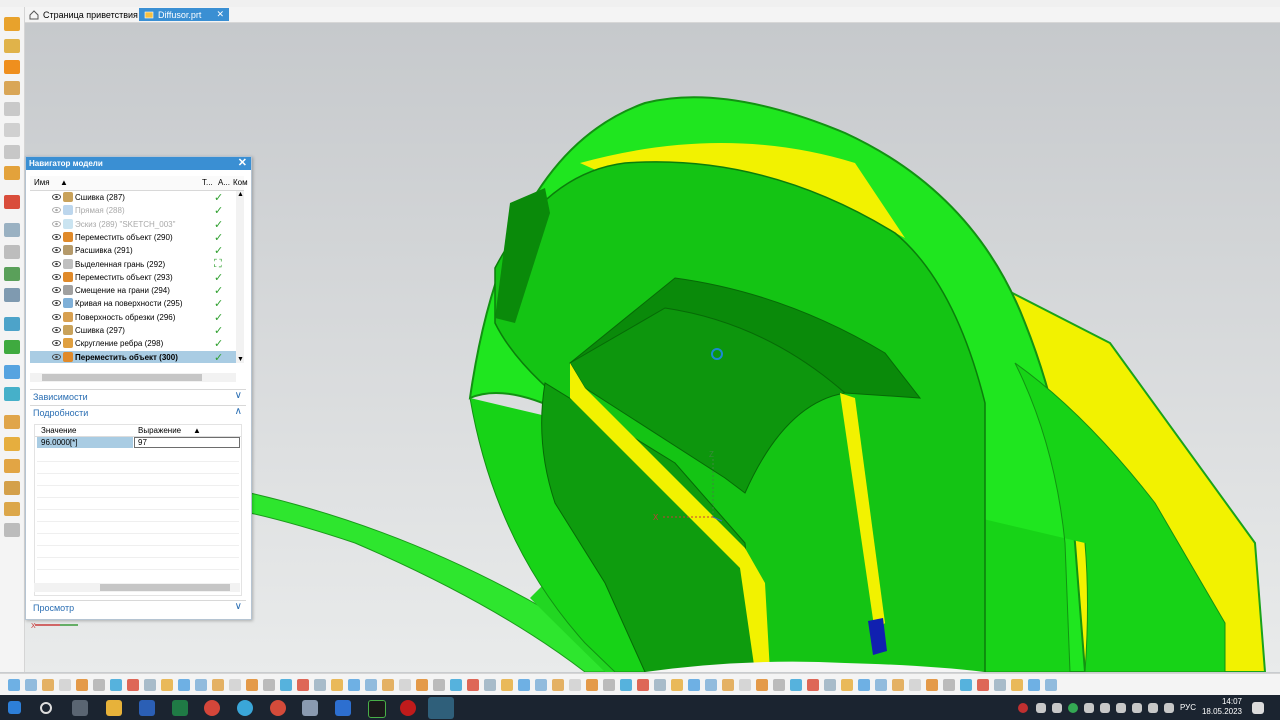 This screenshot has width=1280, height=720. Describe the element at coordinates (114, 708) in the screenshot. I see `file-explorer-icon` at that location.